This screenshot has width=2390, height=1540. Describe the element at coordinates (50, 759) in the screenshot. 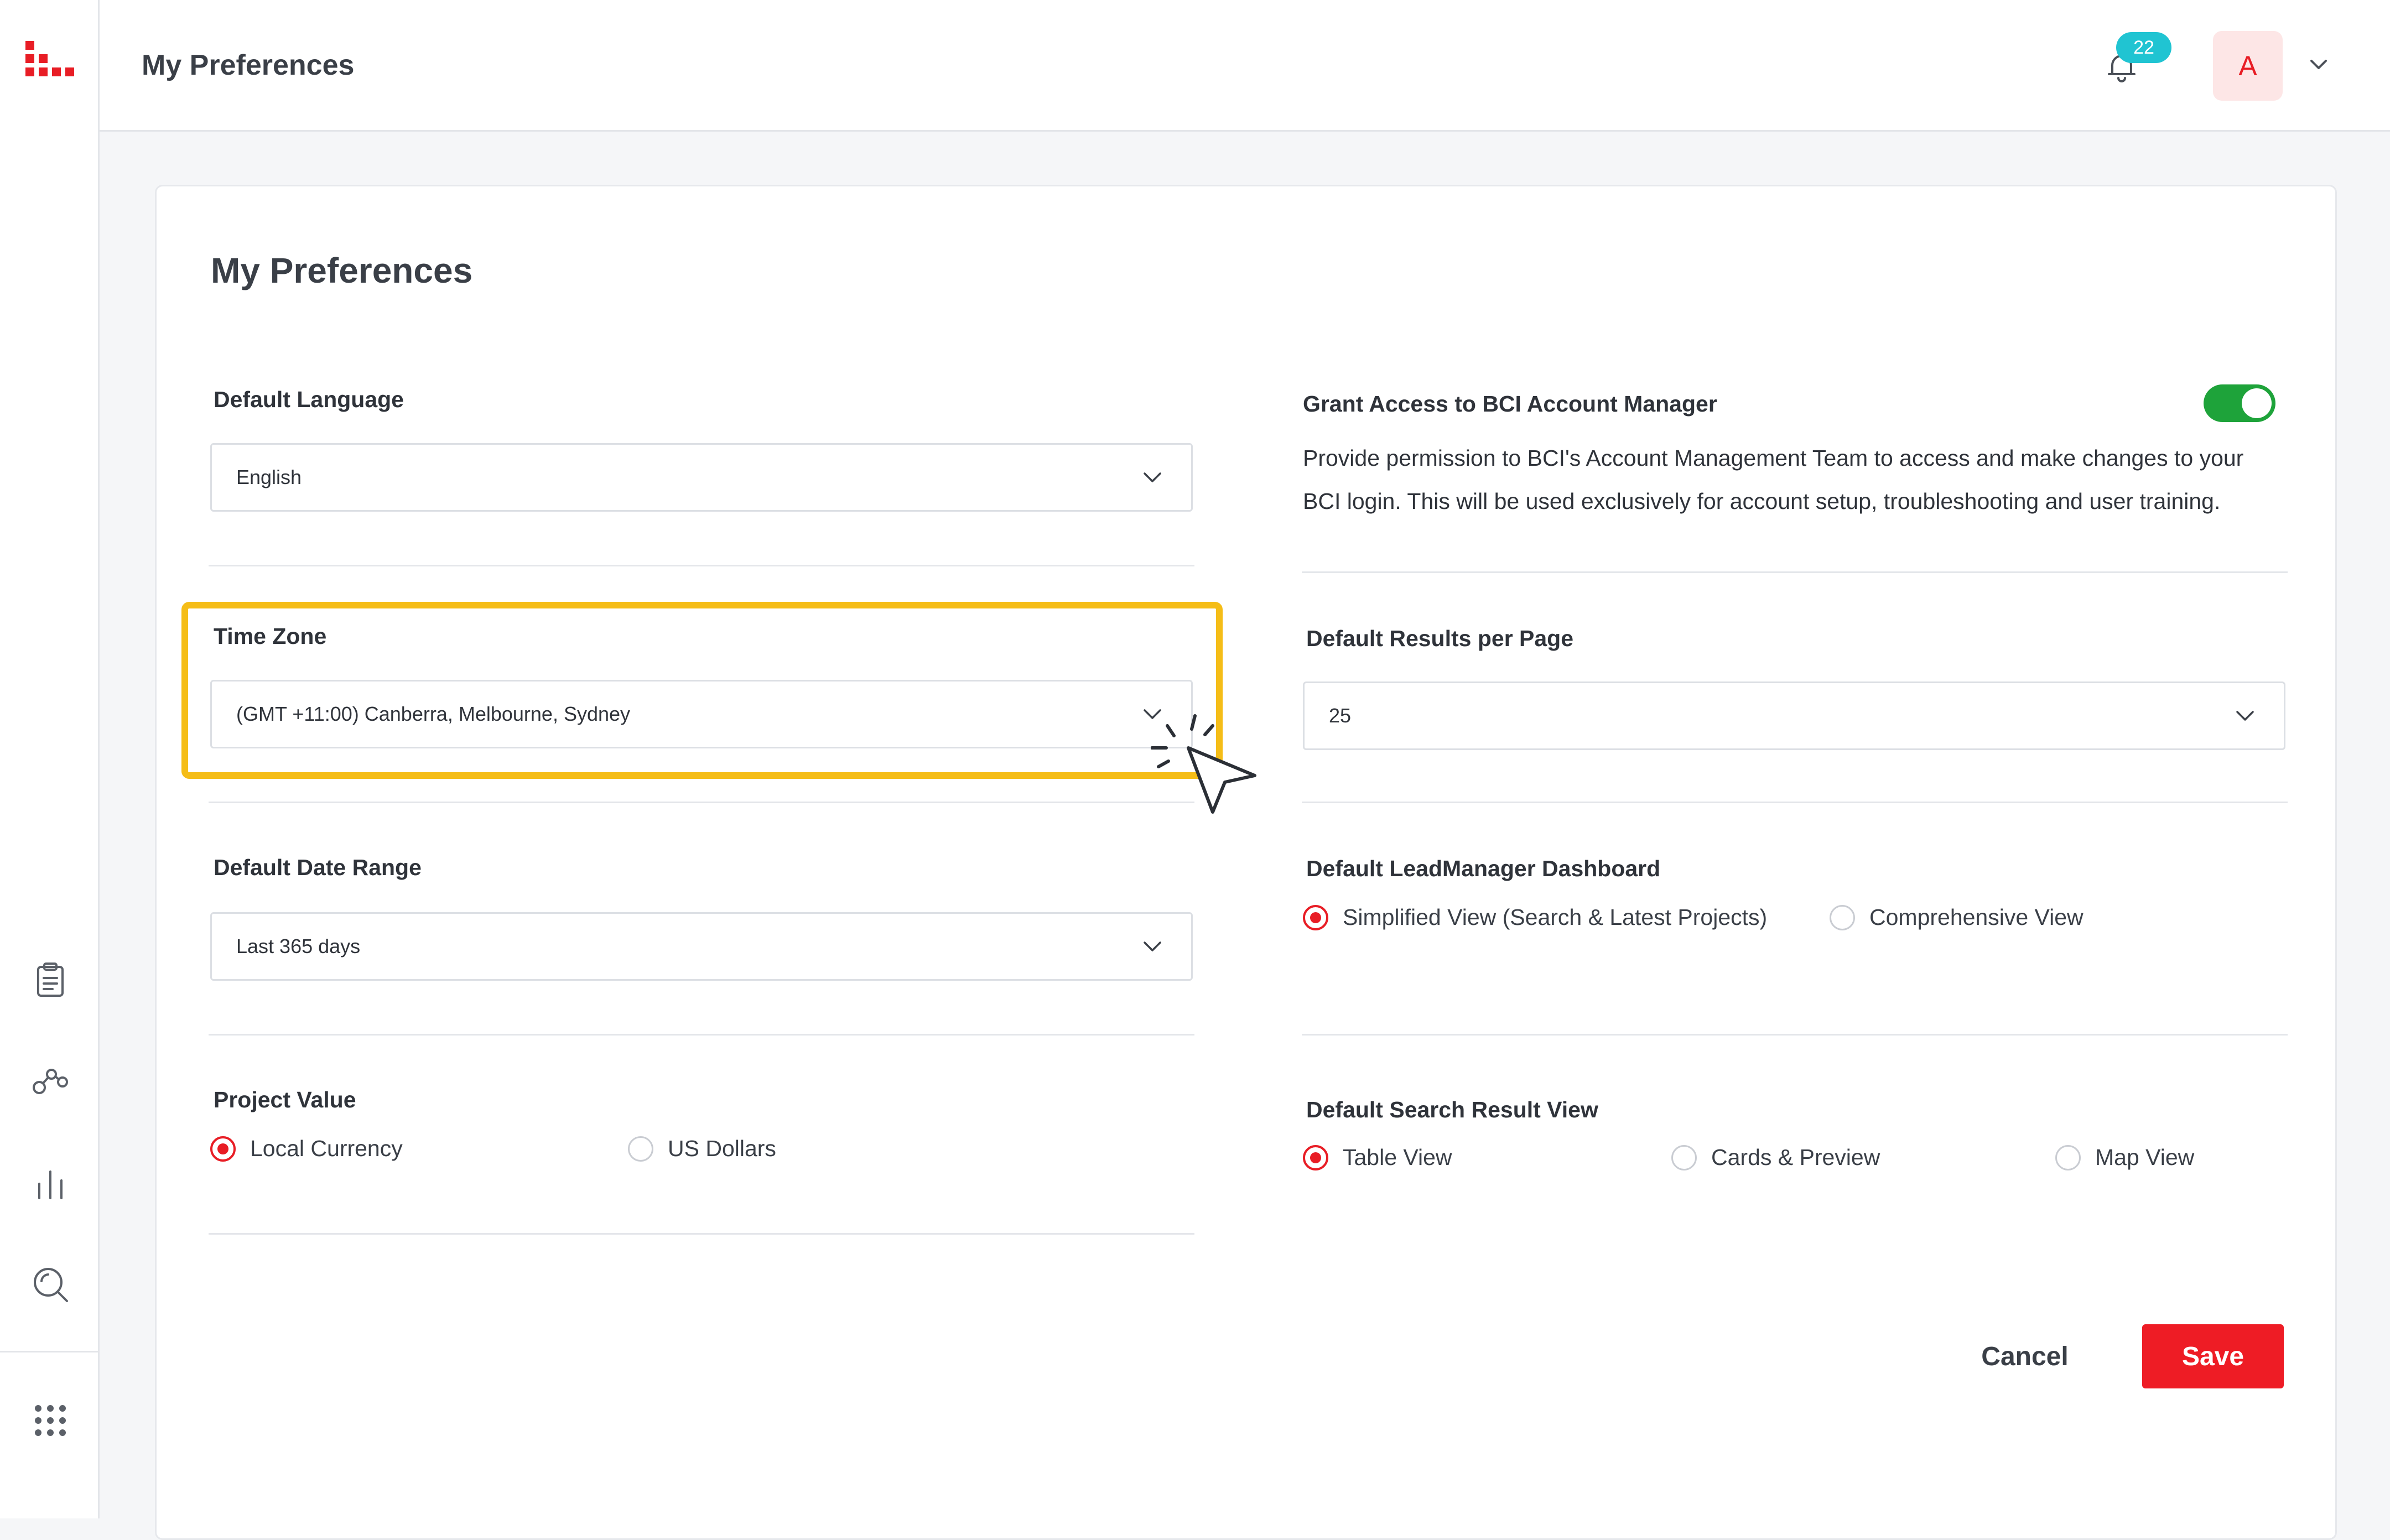

I see `sidebar` at that location.